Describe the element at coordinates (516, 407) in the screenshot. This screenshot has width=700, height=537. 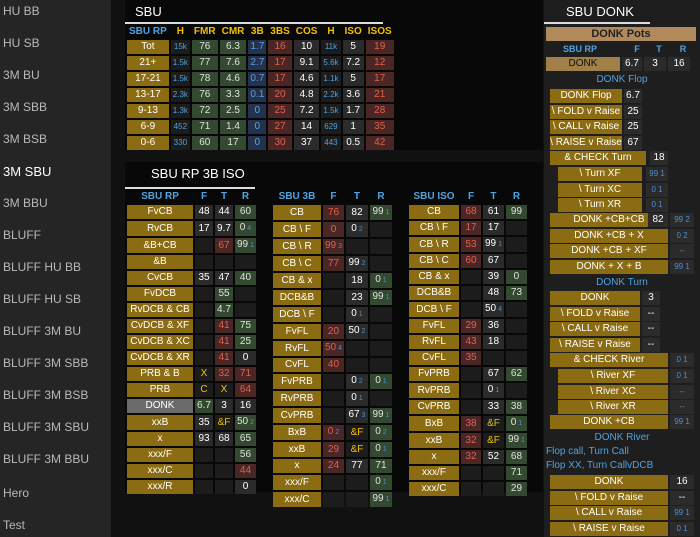
I see `table-cell: 38` at that location.